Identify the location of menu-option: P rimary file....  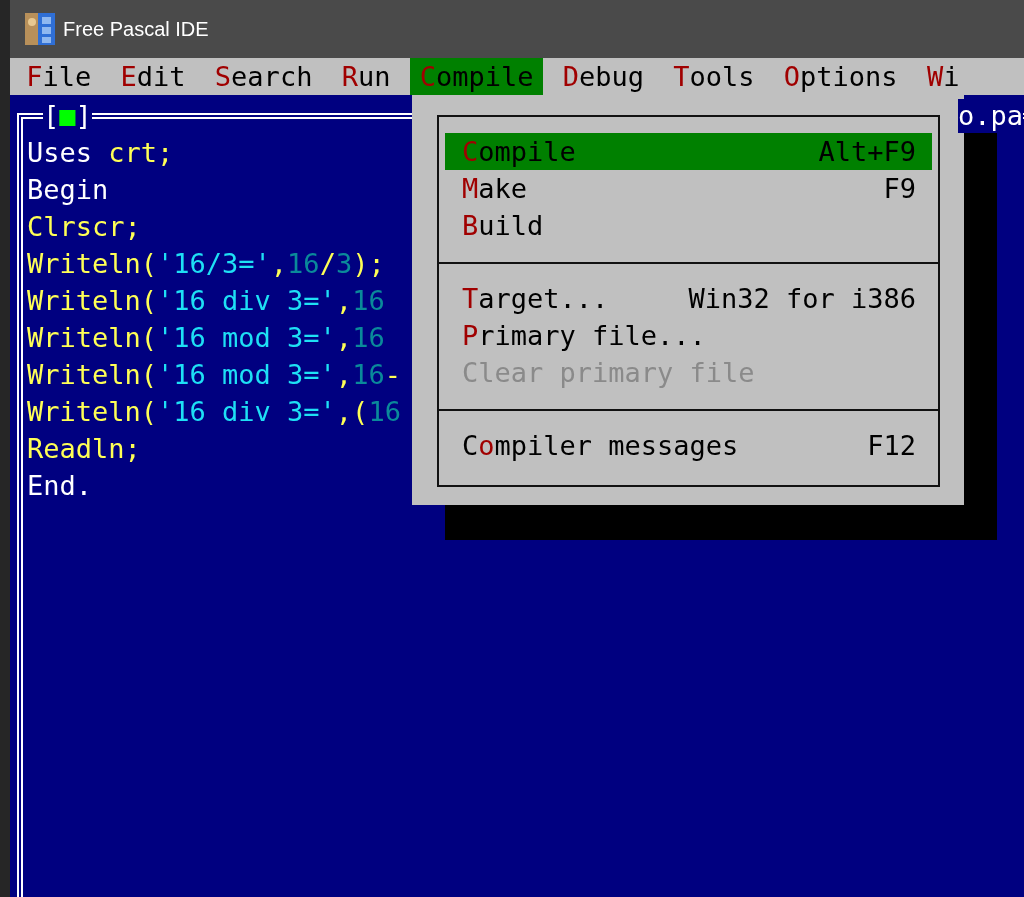
(688, 335).